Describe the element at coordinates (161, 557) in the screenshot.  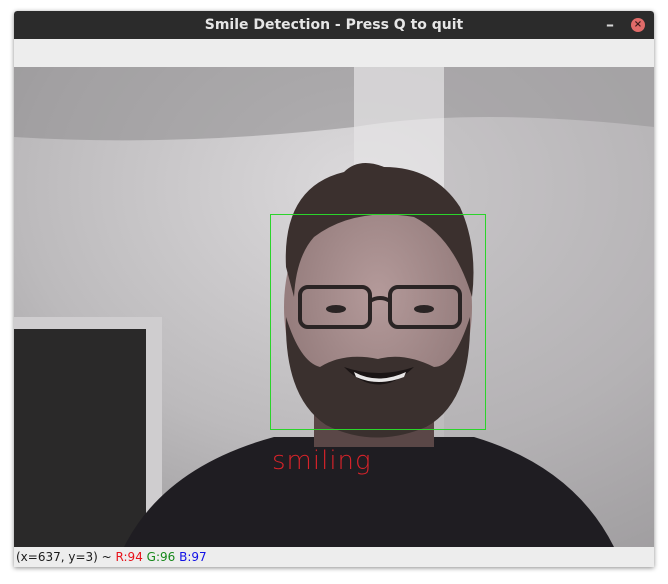
I see `green-value: G:96` at that location.